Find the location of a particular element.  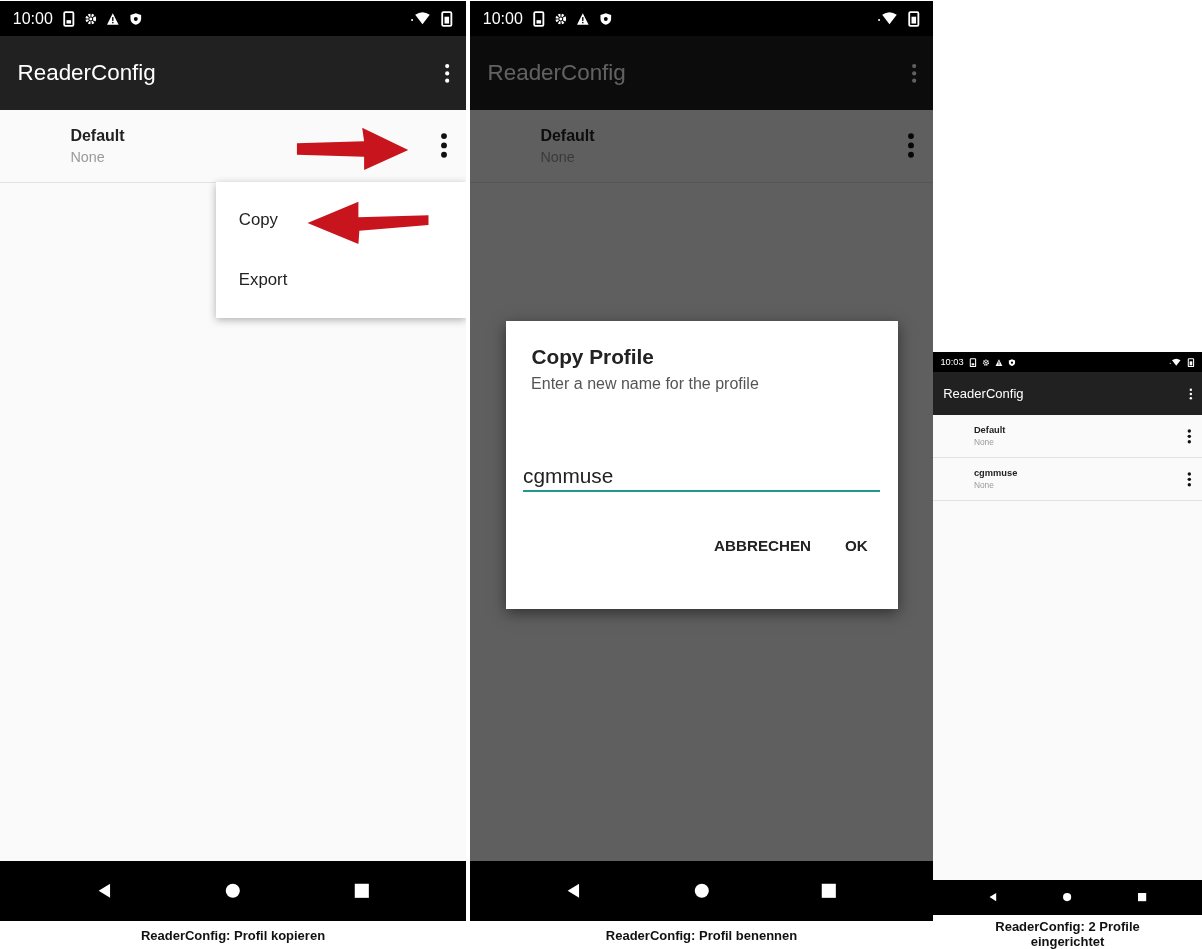

status-time: 10:03 is located at coordinates (952, 362).